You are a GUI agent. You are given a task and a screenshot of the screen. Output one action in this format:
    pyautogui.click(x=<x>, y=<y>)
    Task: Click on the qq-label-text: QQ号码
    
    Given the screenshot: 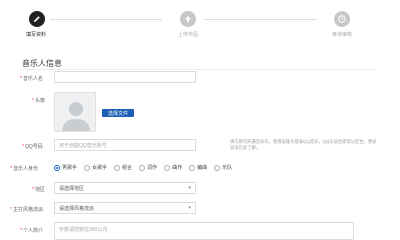 What is the action you would take?
    pyautogui.click(x=33, y=147)
    